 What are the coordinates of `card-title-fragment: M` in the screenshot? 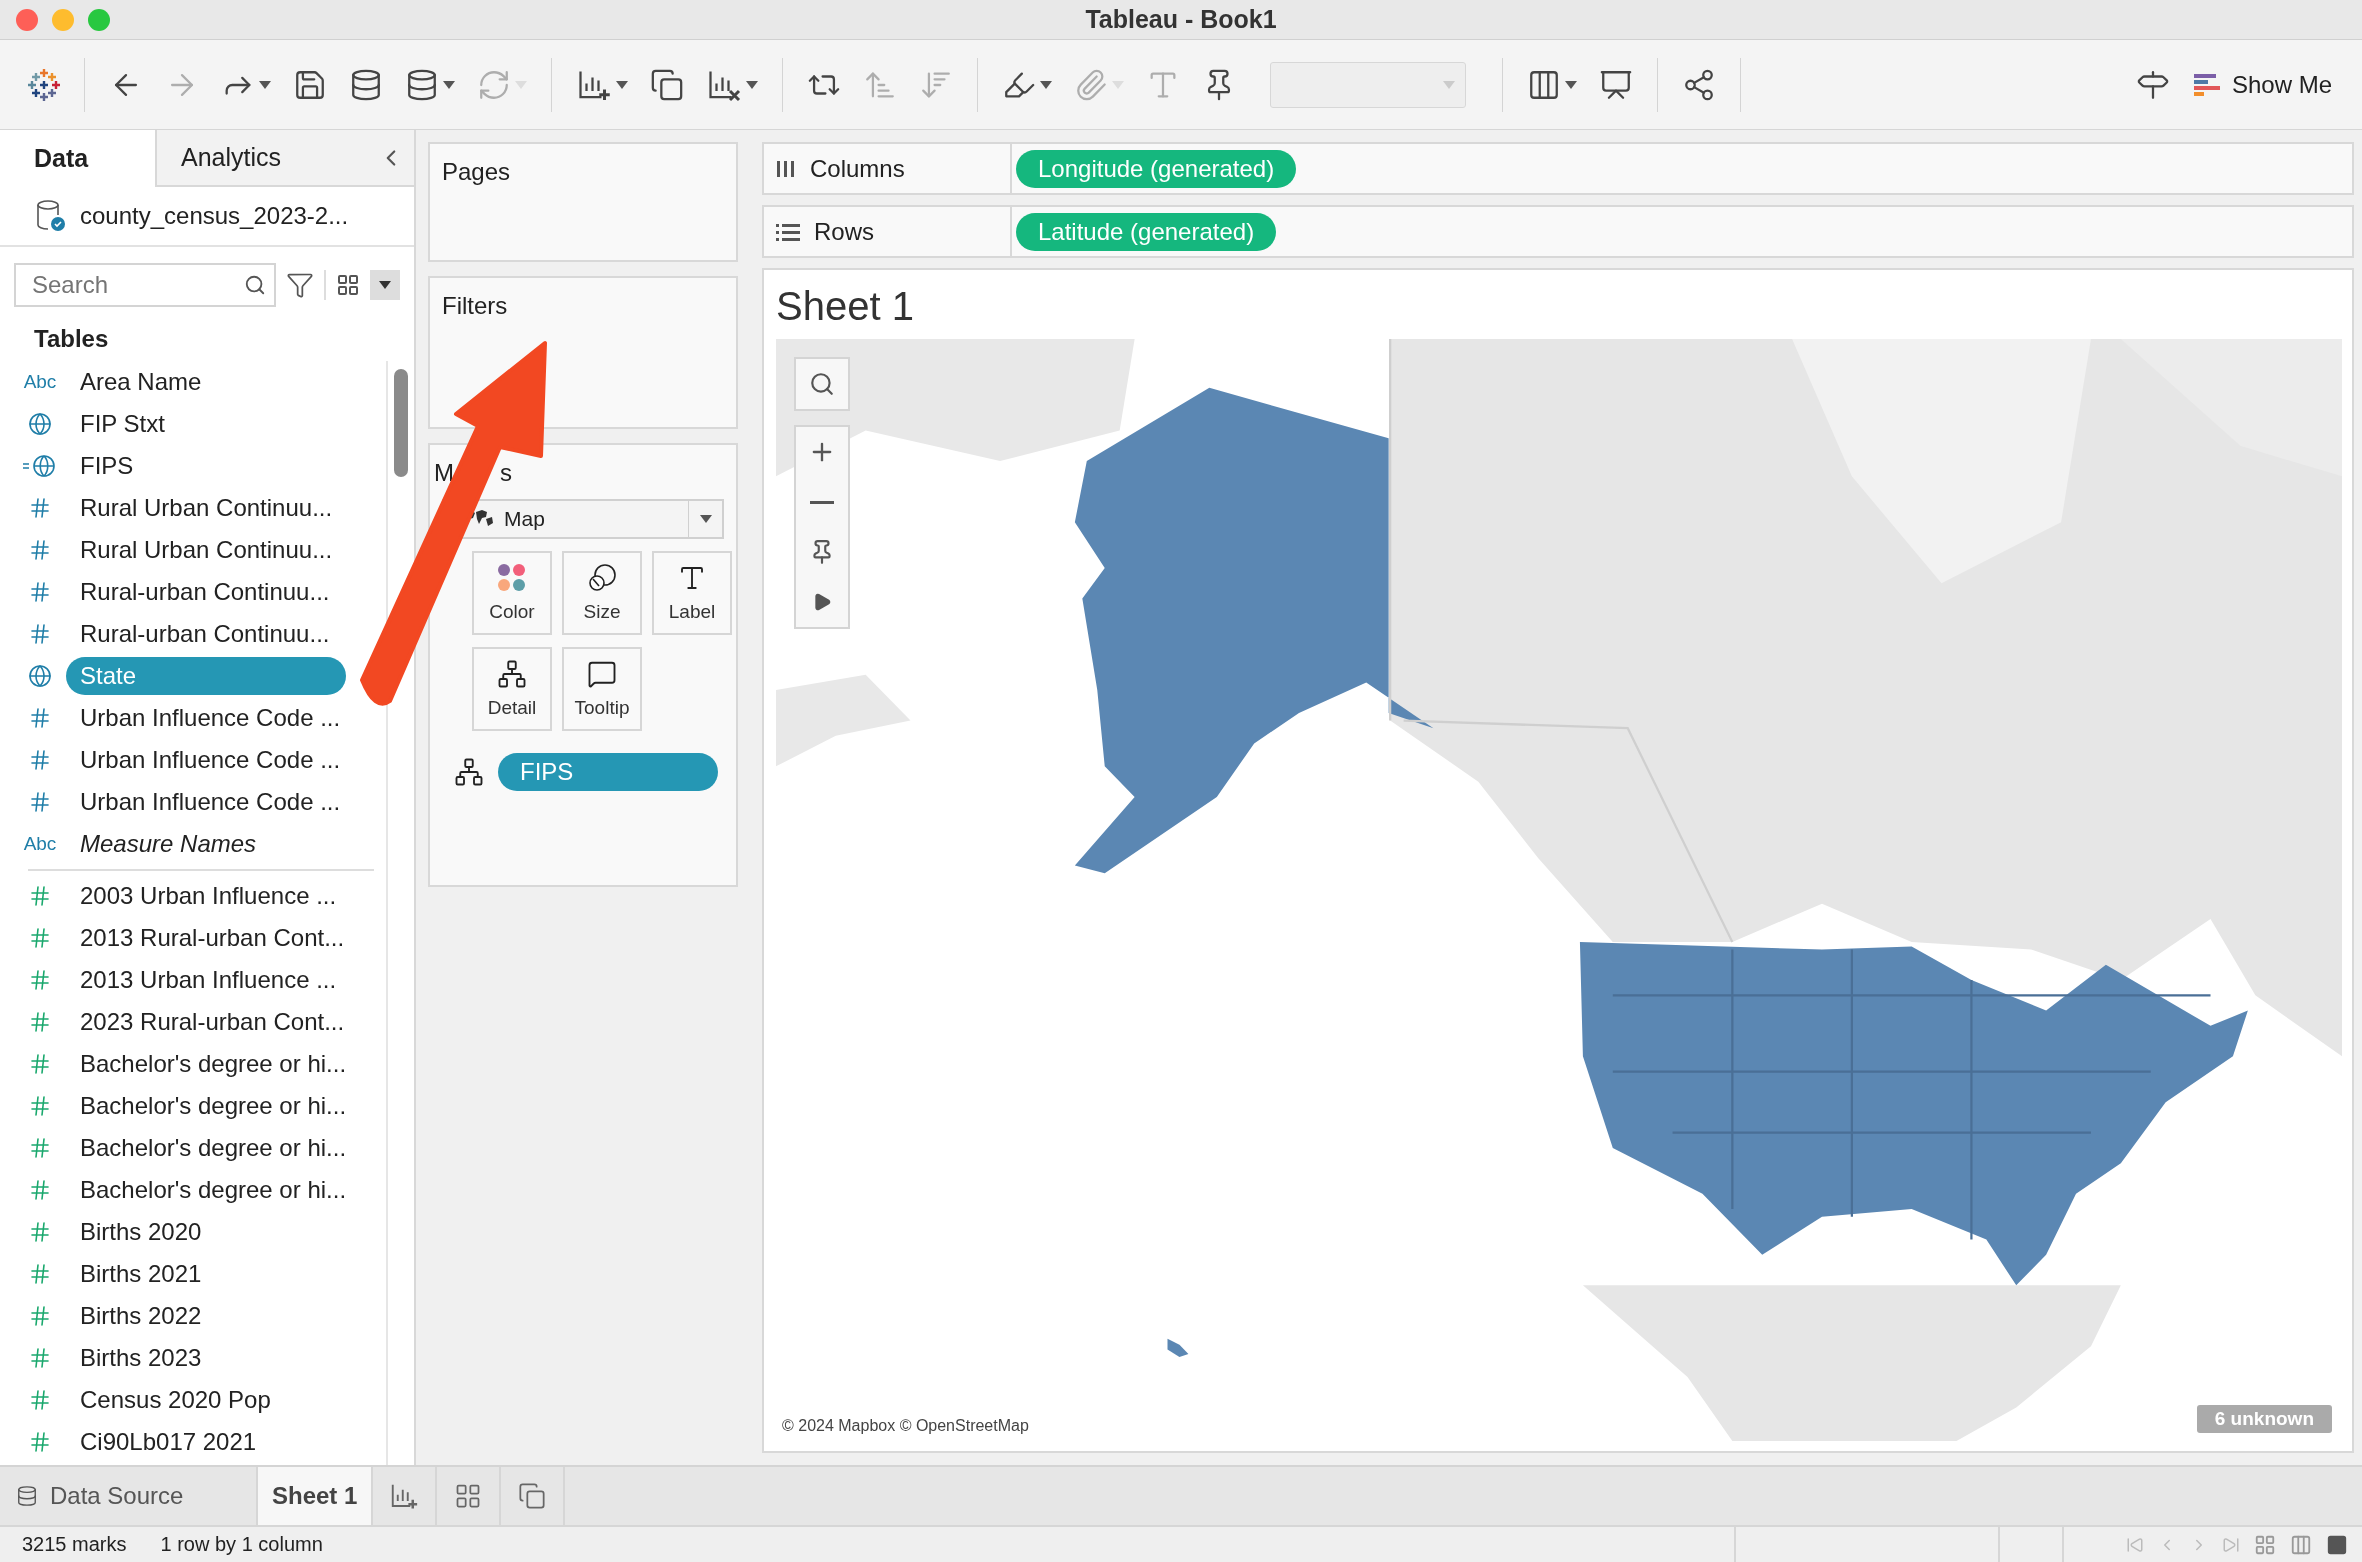 It's located at (444, 473).